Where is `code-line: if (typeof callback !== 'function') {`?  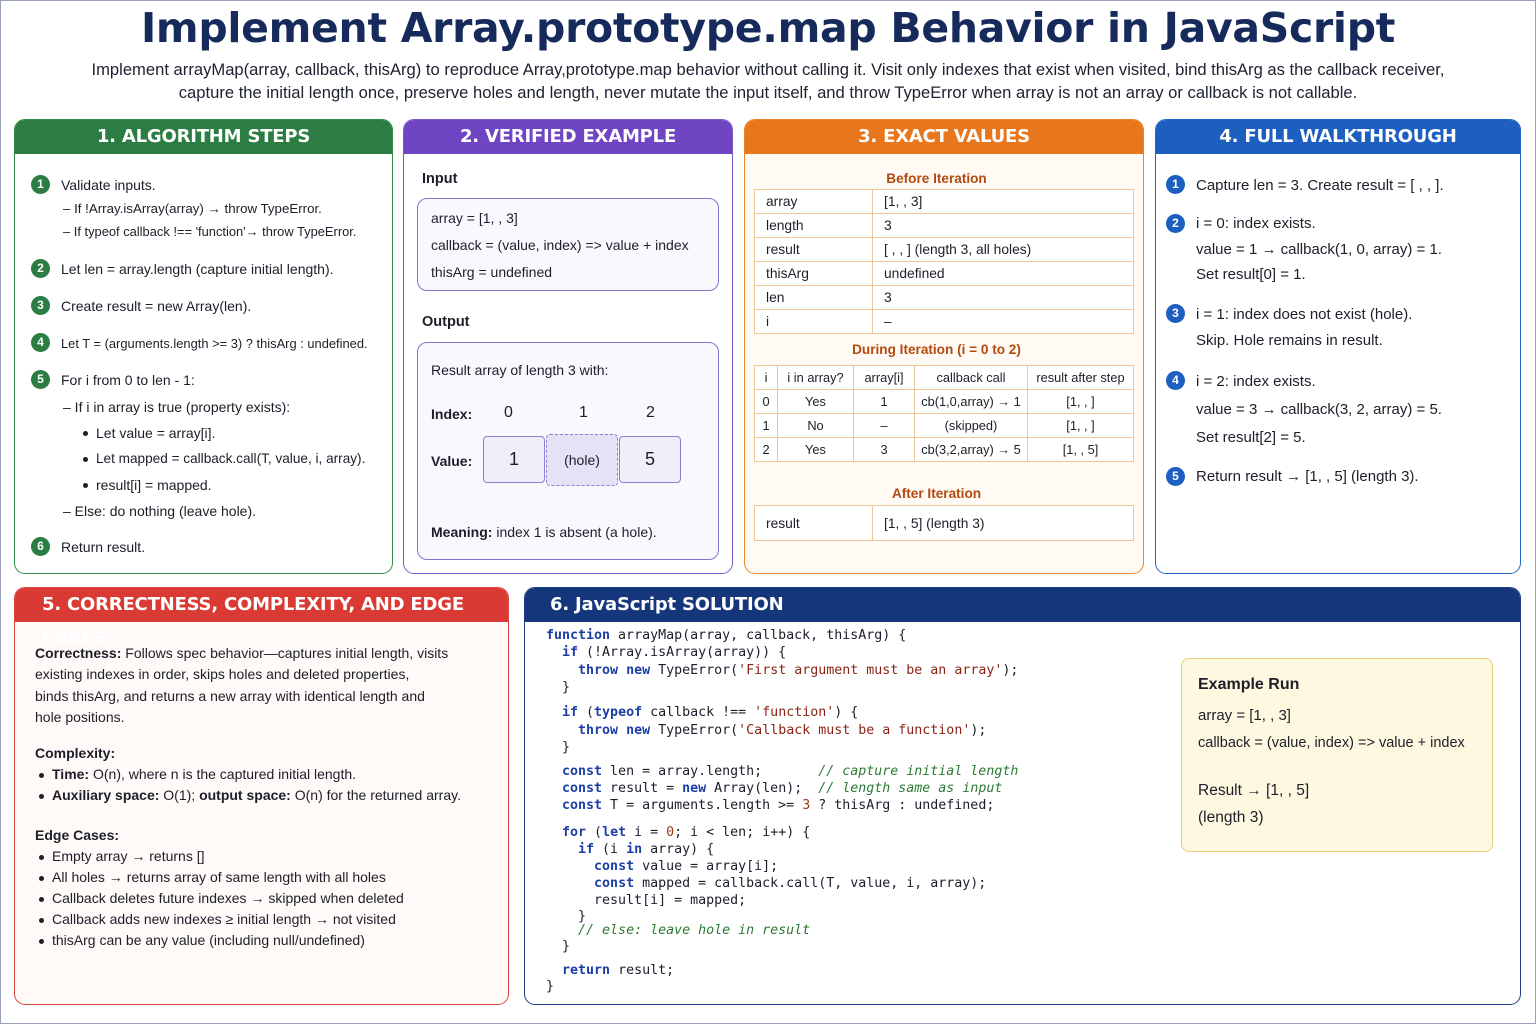
code-line: if (typeof callback !== 'function') { is located at coordinates (710, 712).